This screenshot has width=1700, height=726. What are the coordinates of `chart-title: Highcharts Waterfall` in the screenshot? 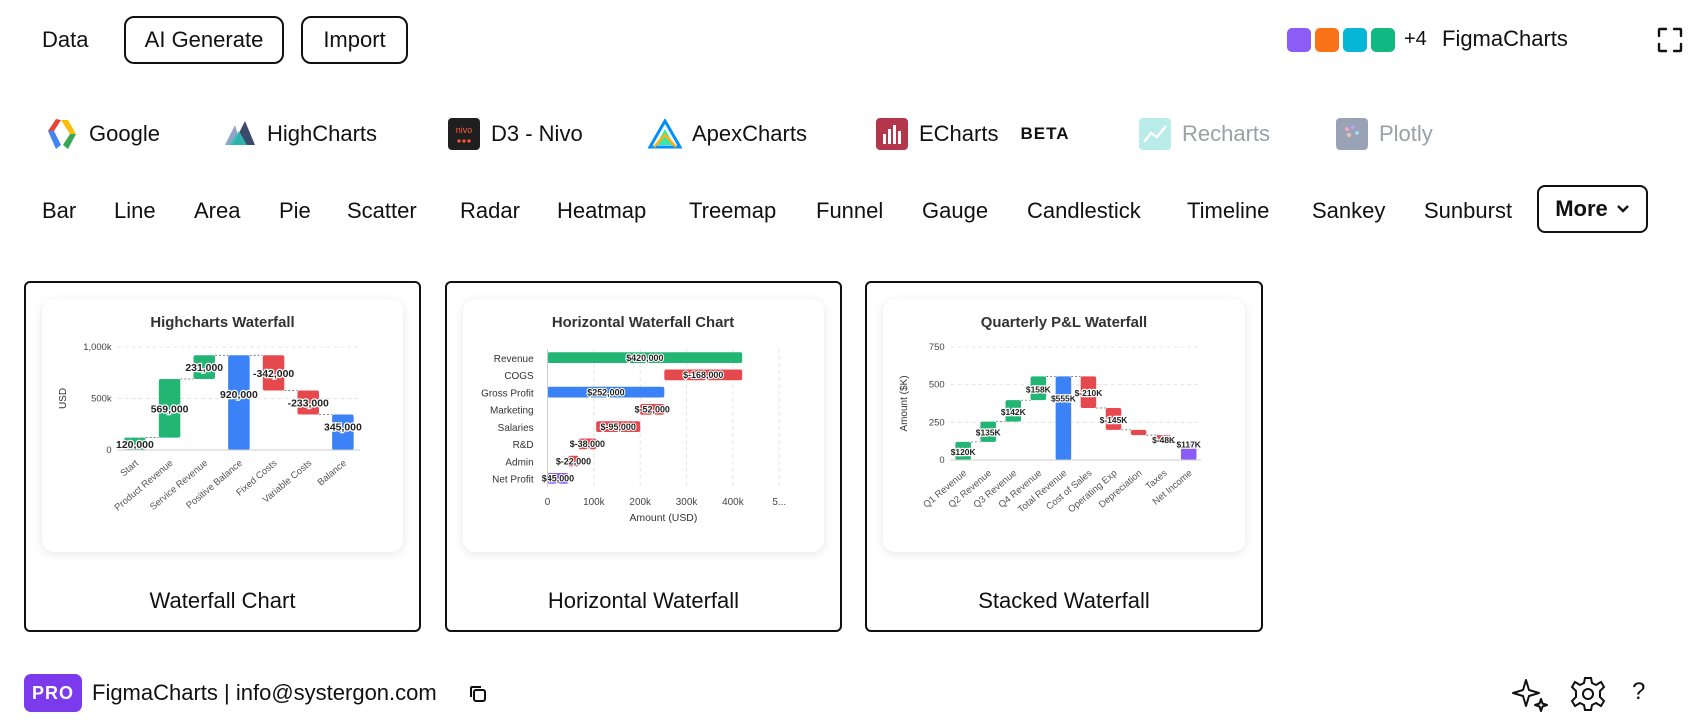 It's located at (222, 322).